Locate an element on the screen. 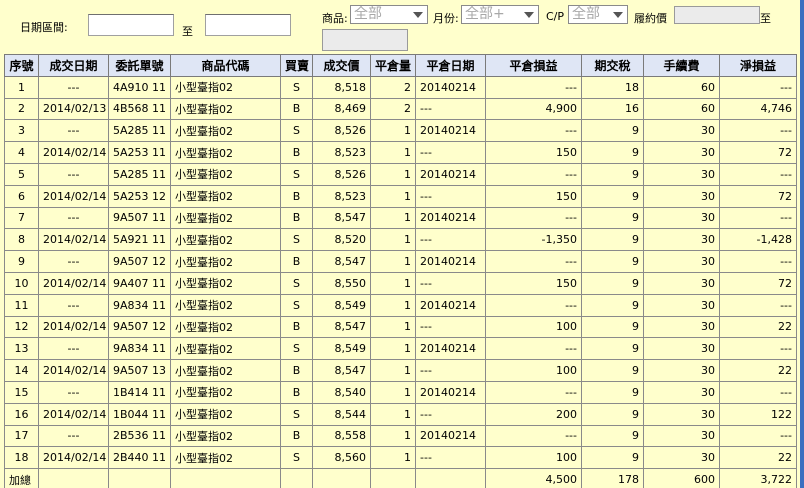 The height and width of the screenshot is (488, 804). total-close-qty is located at coordinates (393, 478).